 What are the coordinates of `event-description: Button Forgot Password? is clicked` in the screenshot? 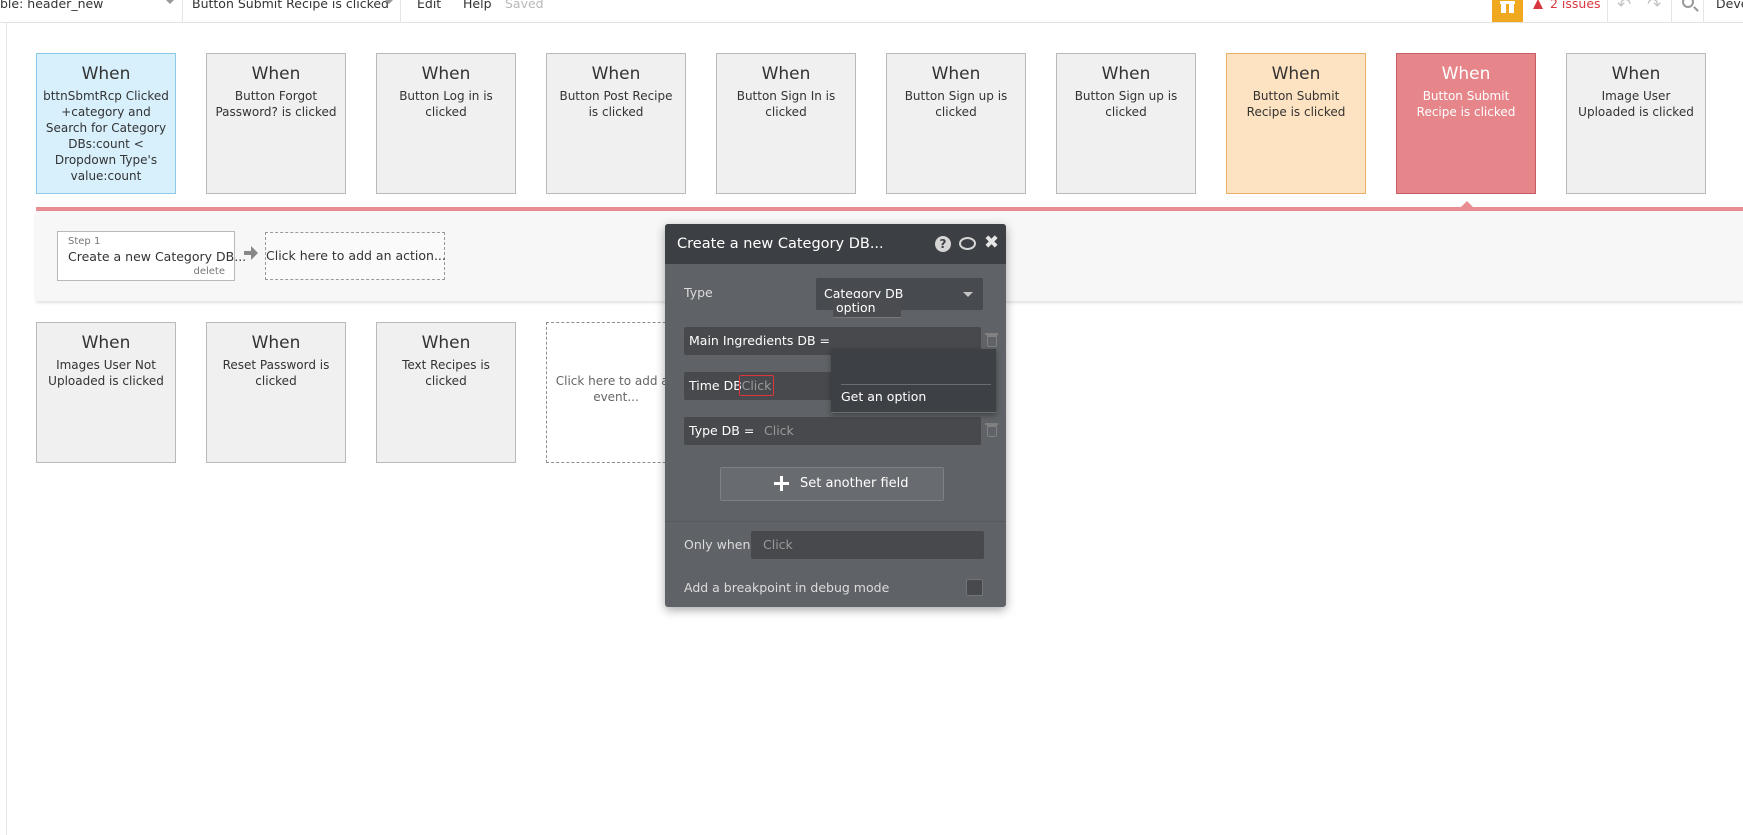 It's located at (276, 104).